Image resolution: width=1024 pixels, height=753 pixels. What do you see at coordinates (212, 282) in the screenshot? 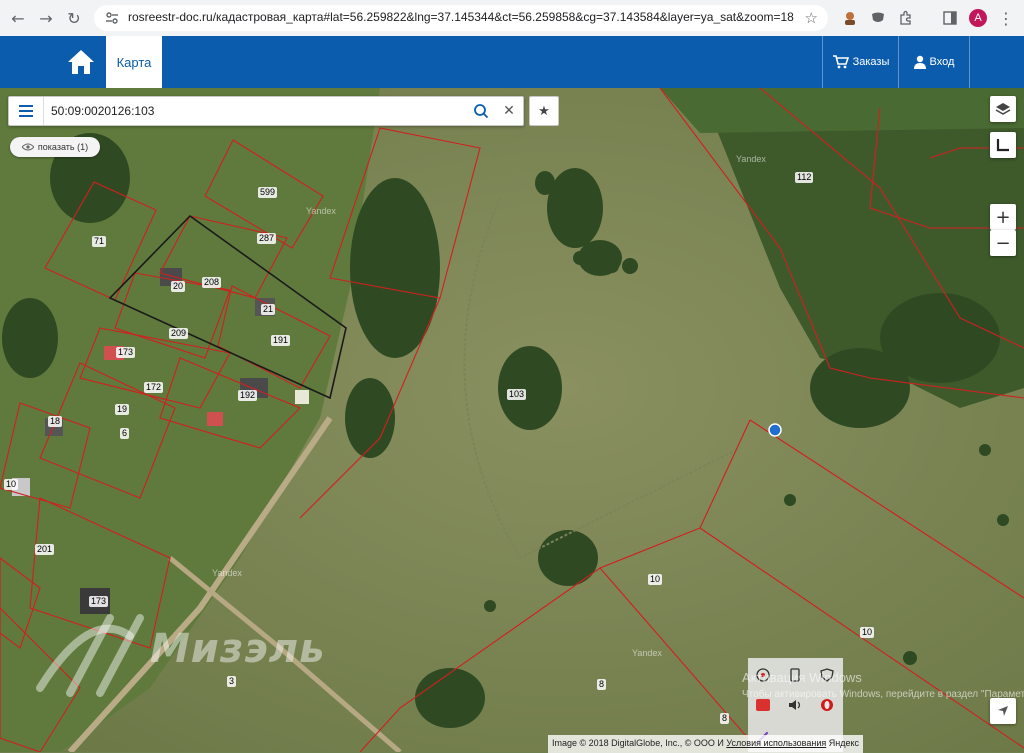
I see `plot-label: 208` at bounding box center [212, 282].